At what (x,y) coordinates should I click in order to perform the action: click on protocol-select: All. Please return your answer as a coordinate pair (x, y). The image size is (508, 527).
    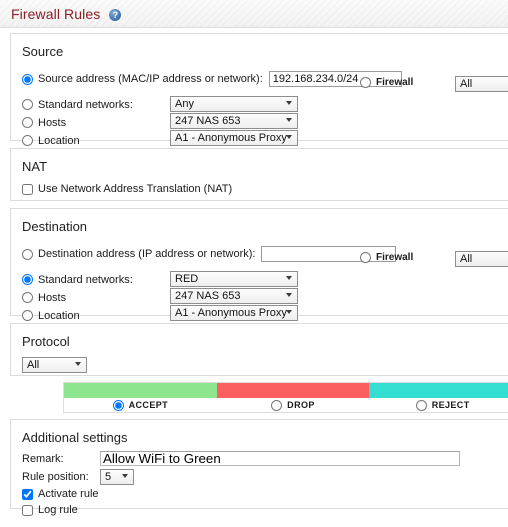
    Looking at the image, I should click on (54, 365).